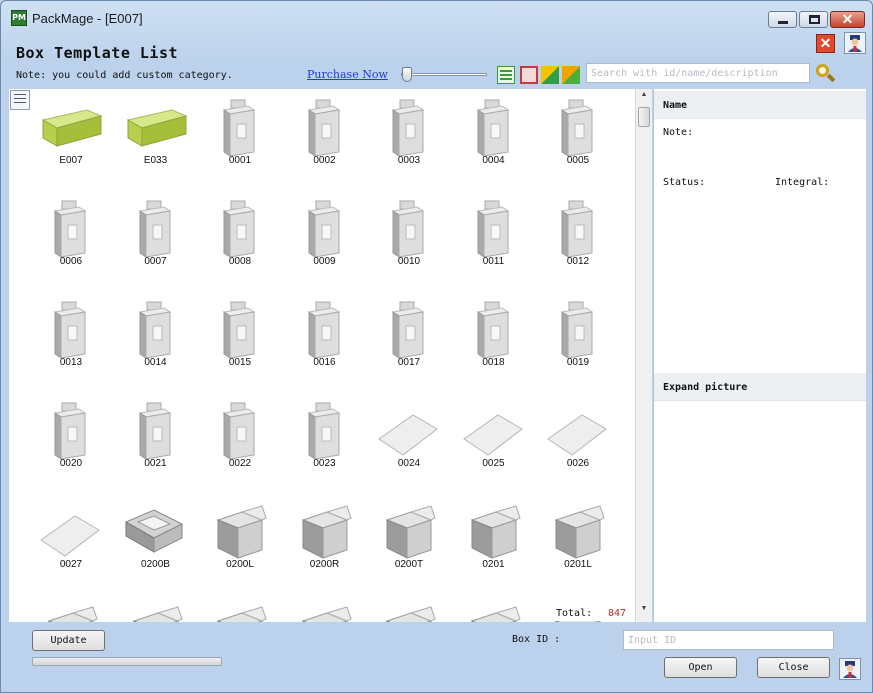 The height and width of the screenshot is (693, 873). I want to click on template-tile: 0024, so click(409, 444).